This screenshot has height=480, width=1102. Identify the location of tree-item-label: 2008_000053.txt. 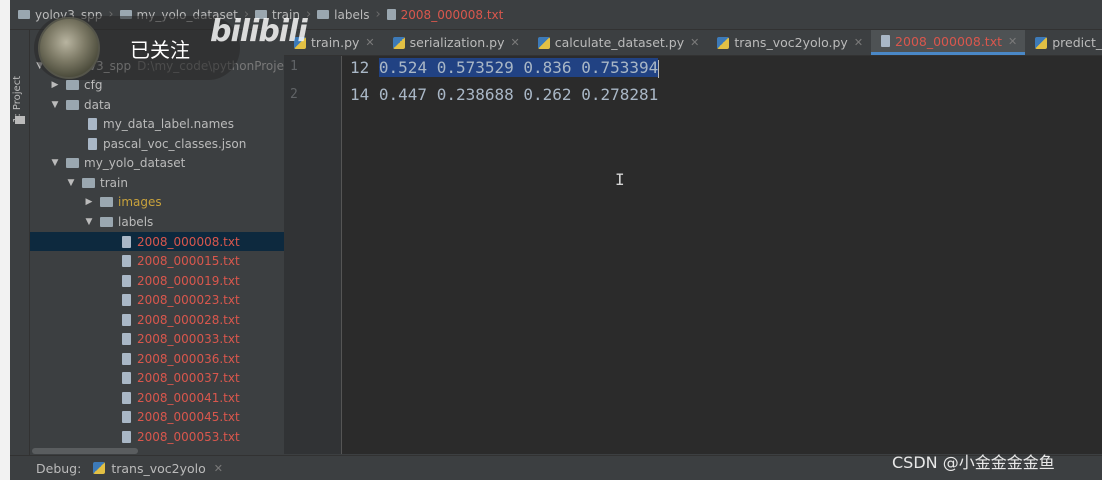
(188, 436).